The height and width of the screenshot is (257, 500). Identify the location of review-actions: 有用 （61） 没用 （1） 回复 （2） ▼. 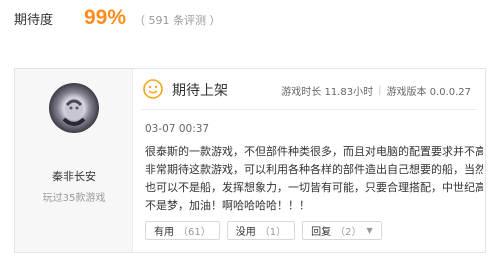
(267, 230).